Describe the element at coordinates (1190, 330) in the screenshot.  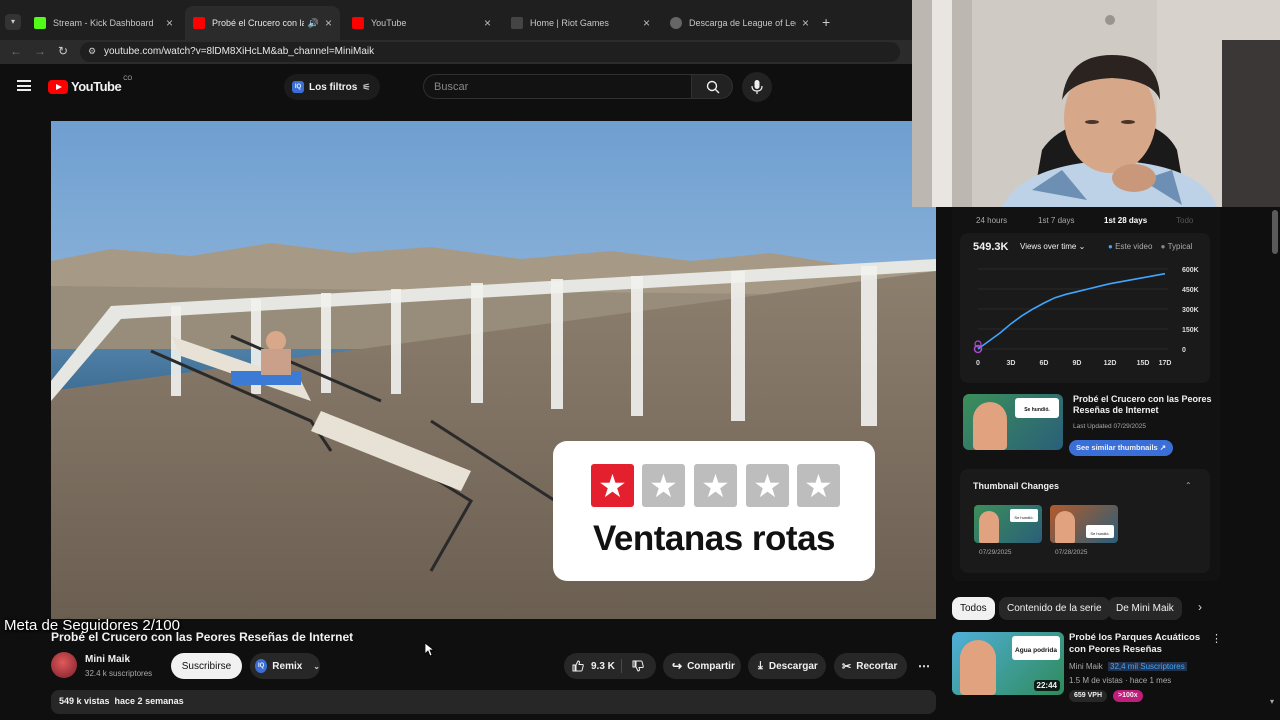
I see `y-tick-label: 150K` at that location.